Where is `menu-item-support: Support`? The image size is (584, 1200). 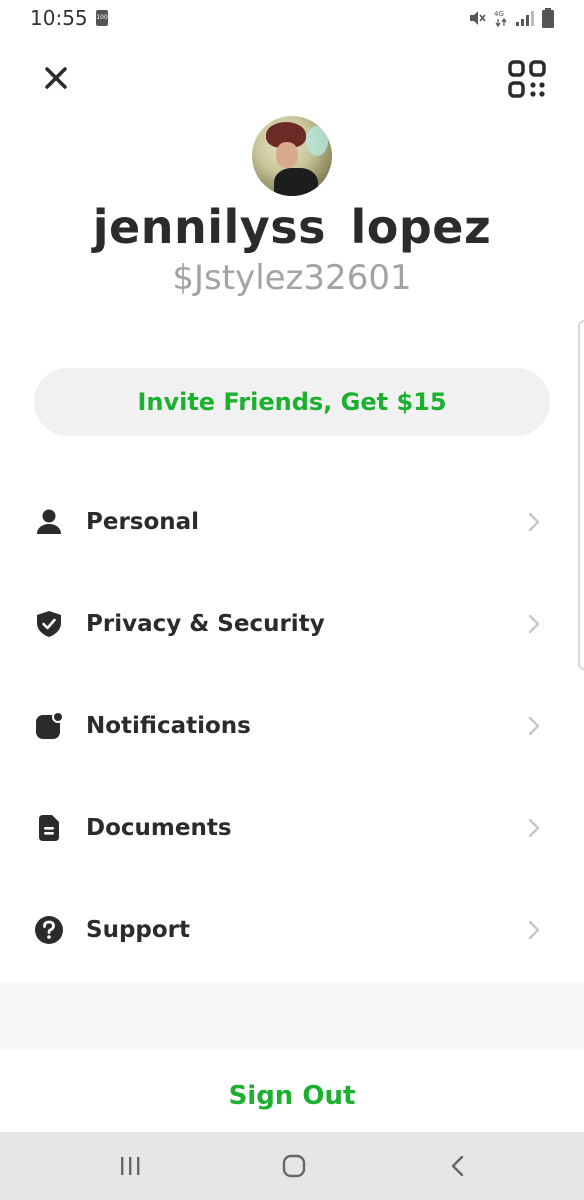
menu-item-support: Support is located at coordinates (292, 930).